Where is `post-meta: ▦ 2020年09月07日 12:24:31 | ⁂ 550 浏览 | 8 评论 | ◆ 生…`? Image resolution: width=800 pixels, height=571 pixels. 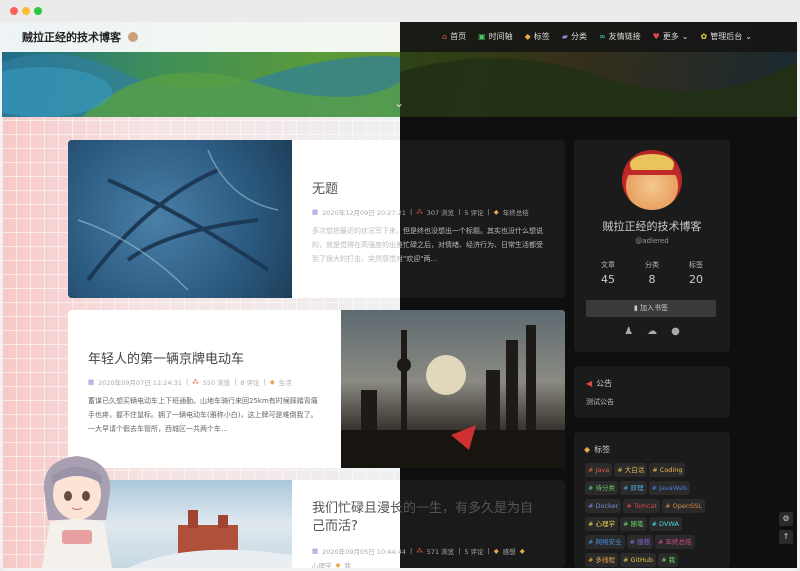
post-meta: ▦ 2020年09月07日 12:24:31 | ⁂ 550 浏览 | 8 评论 | ◆ 生… is located at coordinates (190, 382).